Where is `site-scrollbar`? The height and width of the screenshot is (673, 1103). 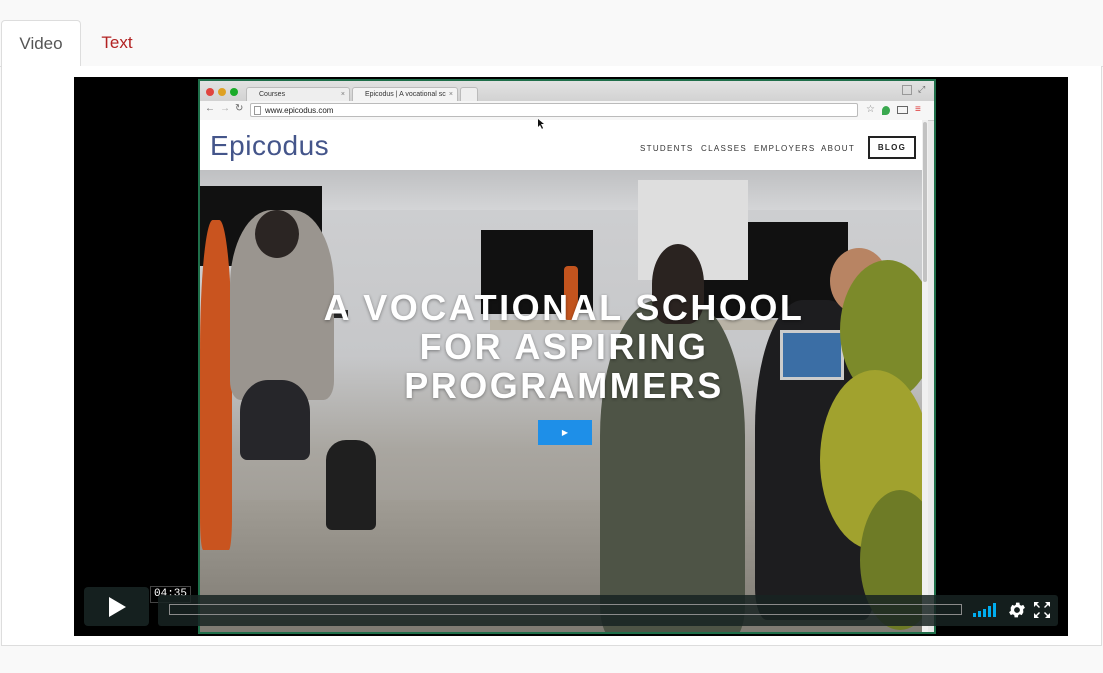
site-scrollbar is located at coordinates (925, 376).